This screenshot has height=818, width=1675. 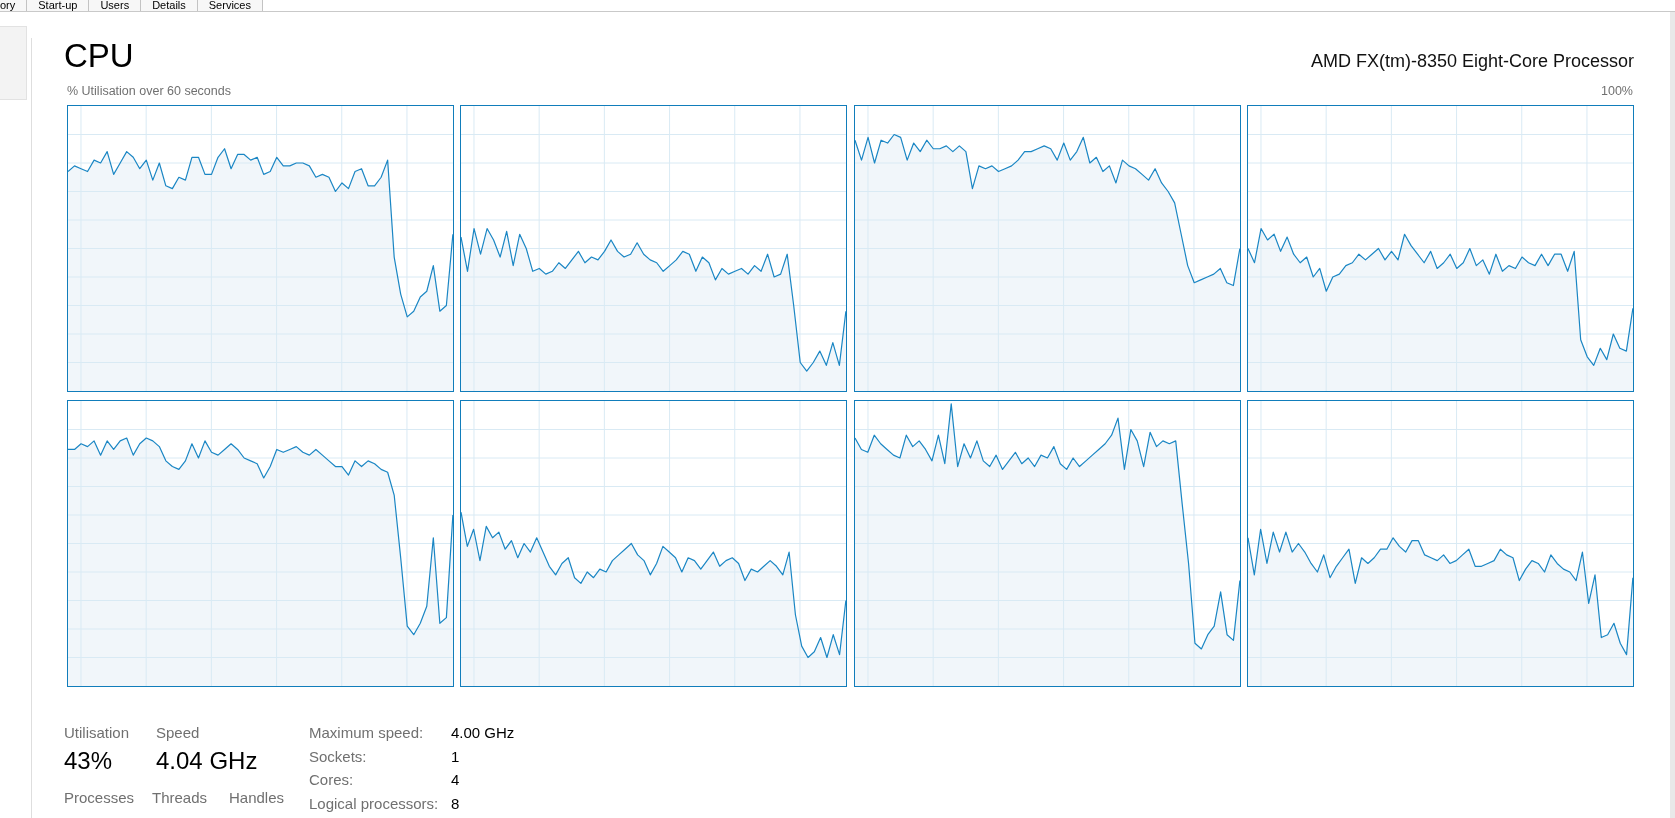 What do you see at coordinates (338, 756) in the screenshot?
I see `spec-label: Sockets:` at bounding box center [338, 756].